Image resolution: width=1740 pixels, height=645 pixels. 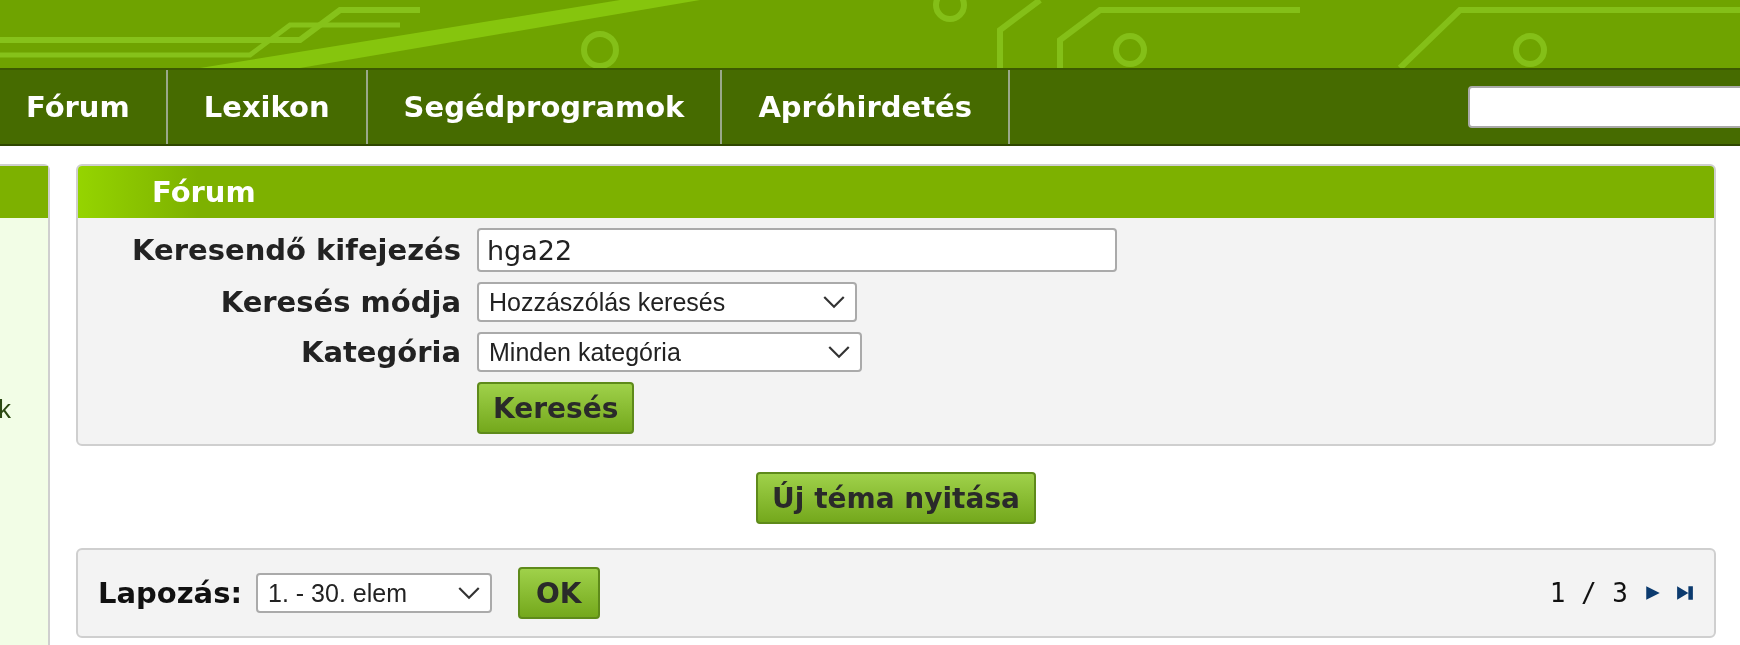 I want to click on field-label: Kategória, so click(x=380, y=352).